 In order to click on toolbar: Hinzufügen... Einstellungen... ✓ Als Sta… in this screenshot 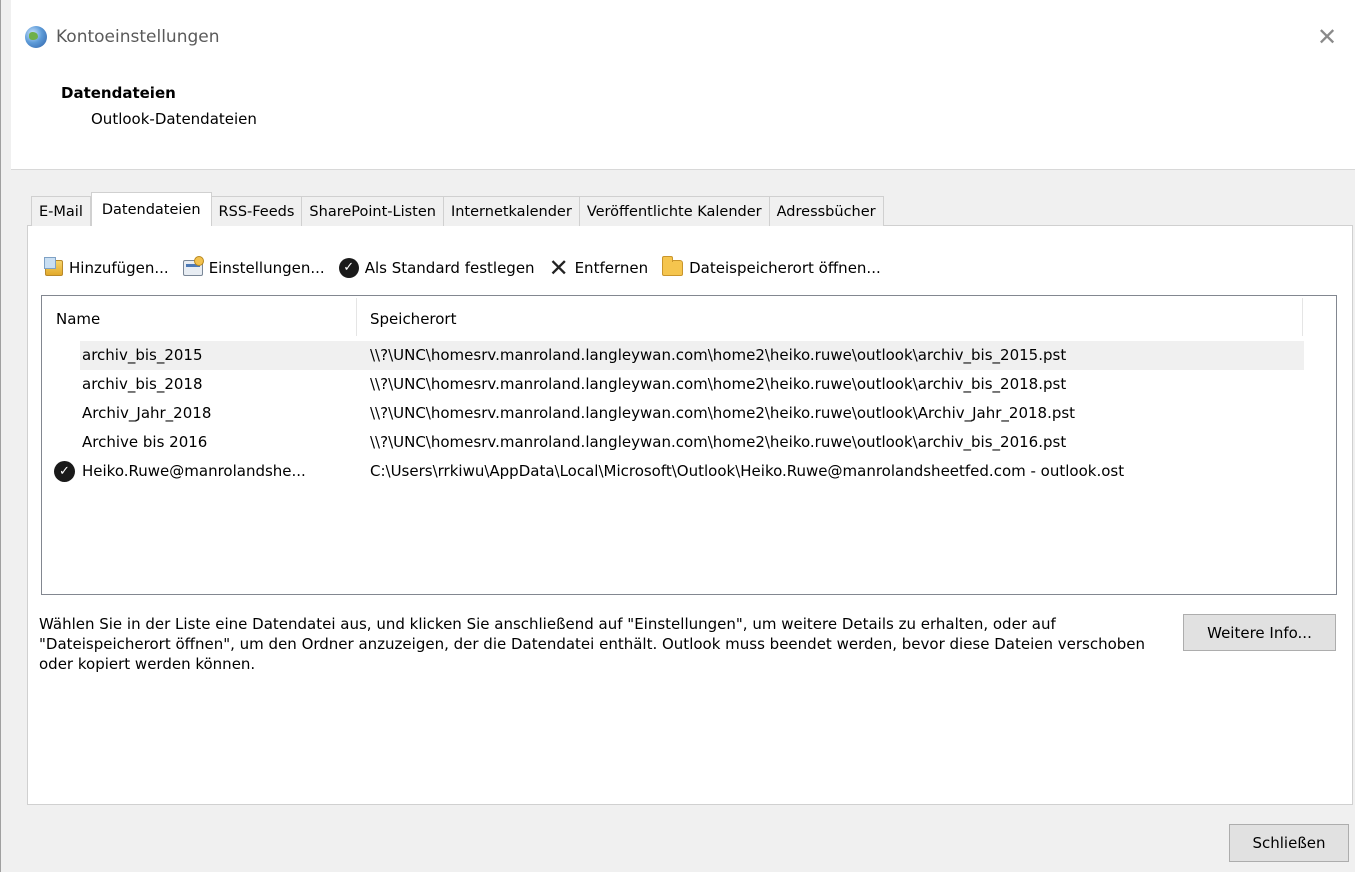, I will do `click(469, 268)`.